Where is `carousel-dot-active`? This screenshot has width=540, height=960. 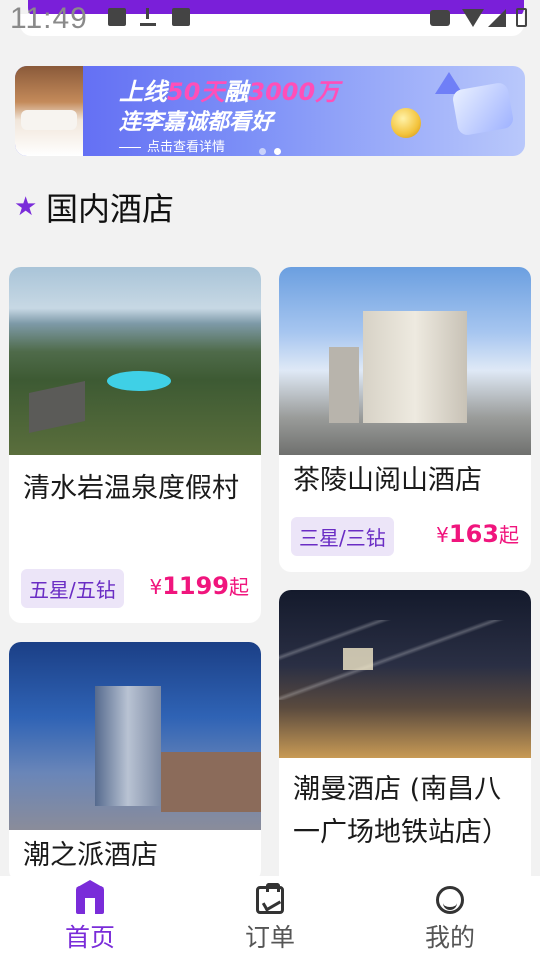 carousel-dot-active is located at coordinates (277, 151).